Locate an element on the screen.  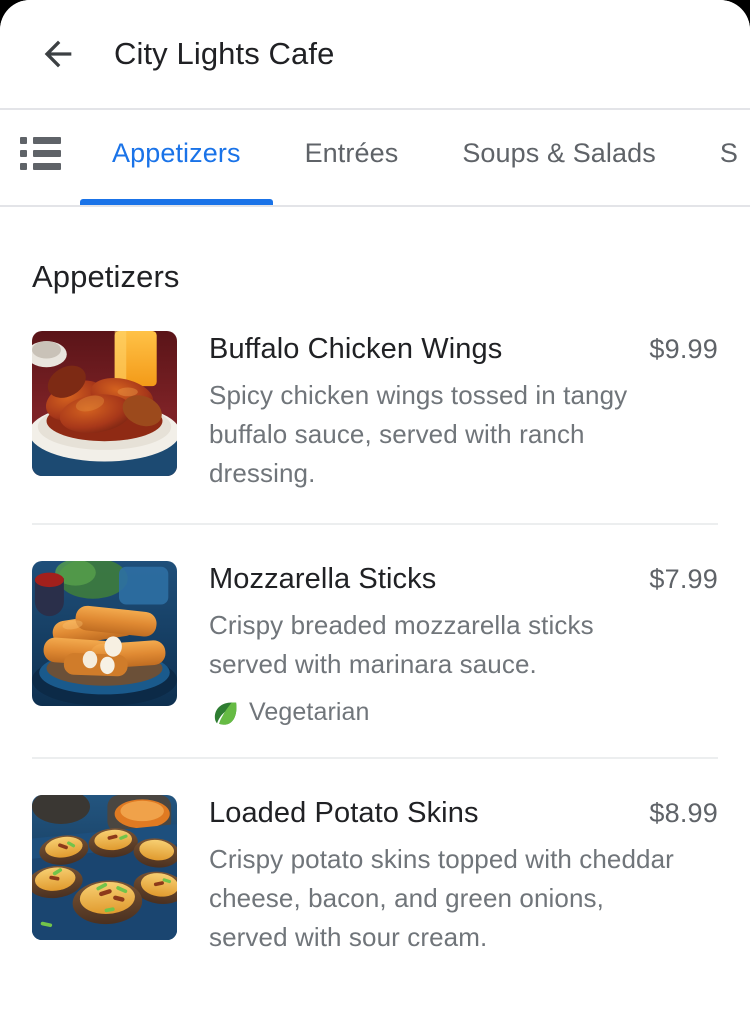
menu-item-name: Buffalo Chicken Wings is located at coordinates (356, 349).